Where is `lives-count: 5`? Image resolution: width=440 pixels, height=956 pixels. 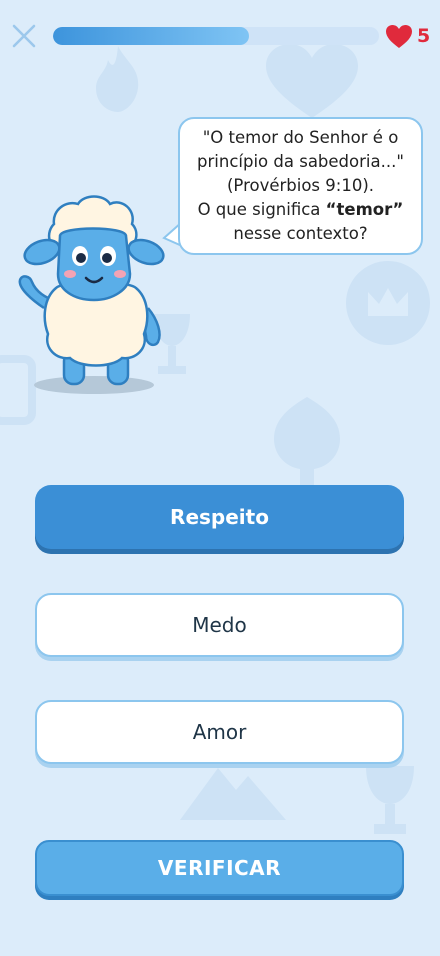 lives-count: 5 is located at coordinates (424, 36).